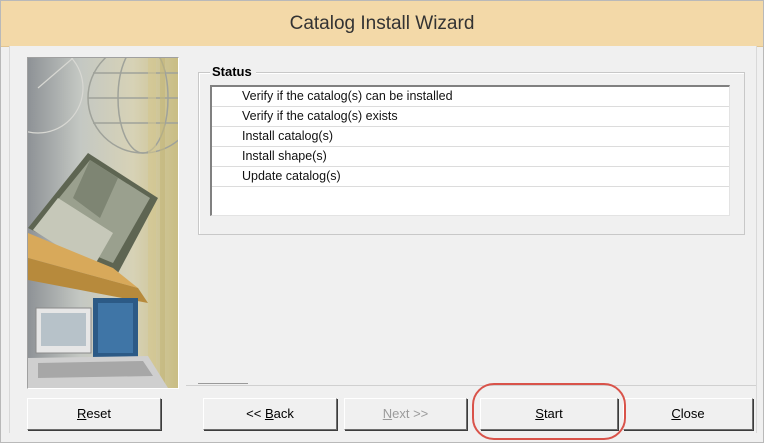 The height and width of the screenshot is (443, 764). I want to click on start-label-rest: tart, so click(553, 413).